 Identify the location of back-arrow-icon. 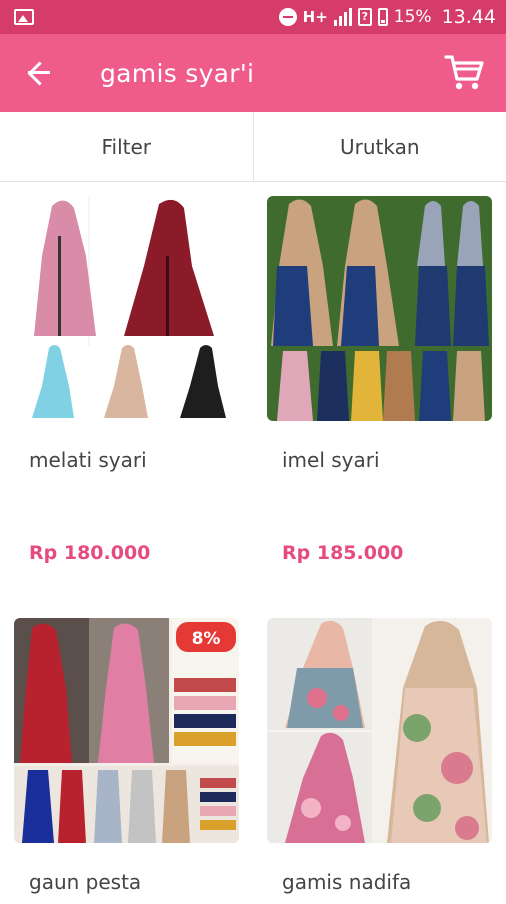
(39, 73).